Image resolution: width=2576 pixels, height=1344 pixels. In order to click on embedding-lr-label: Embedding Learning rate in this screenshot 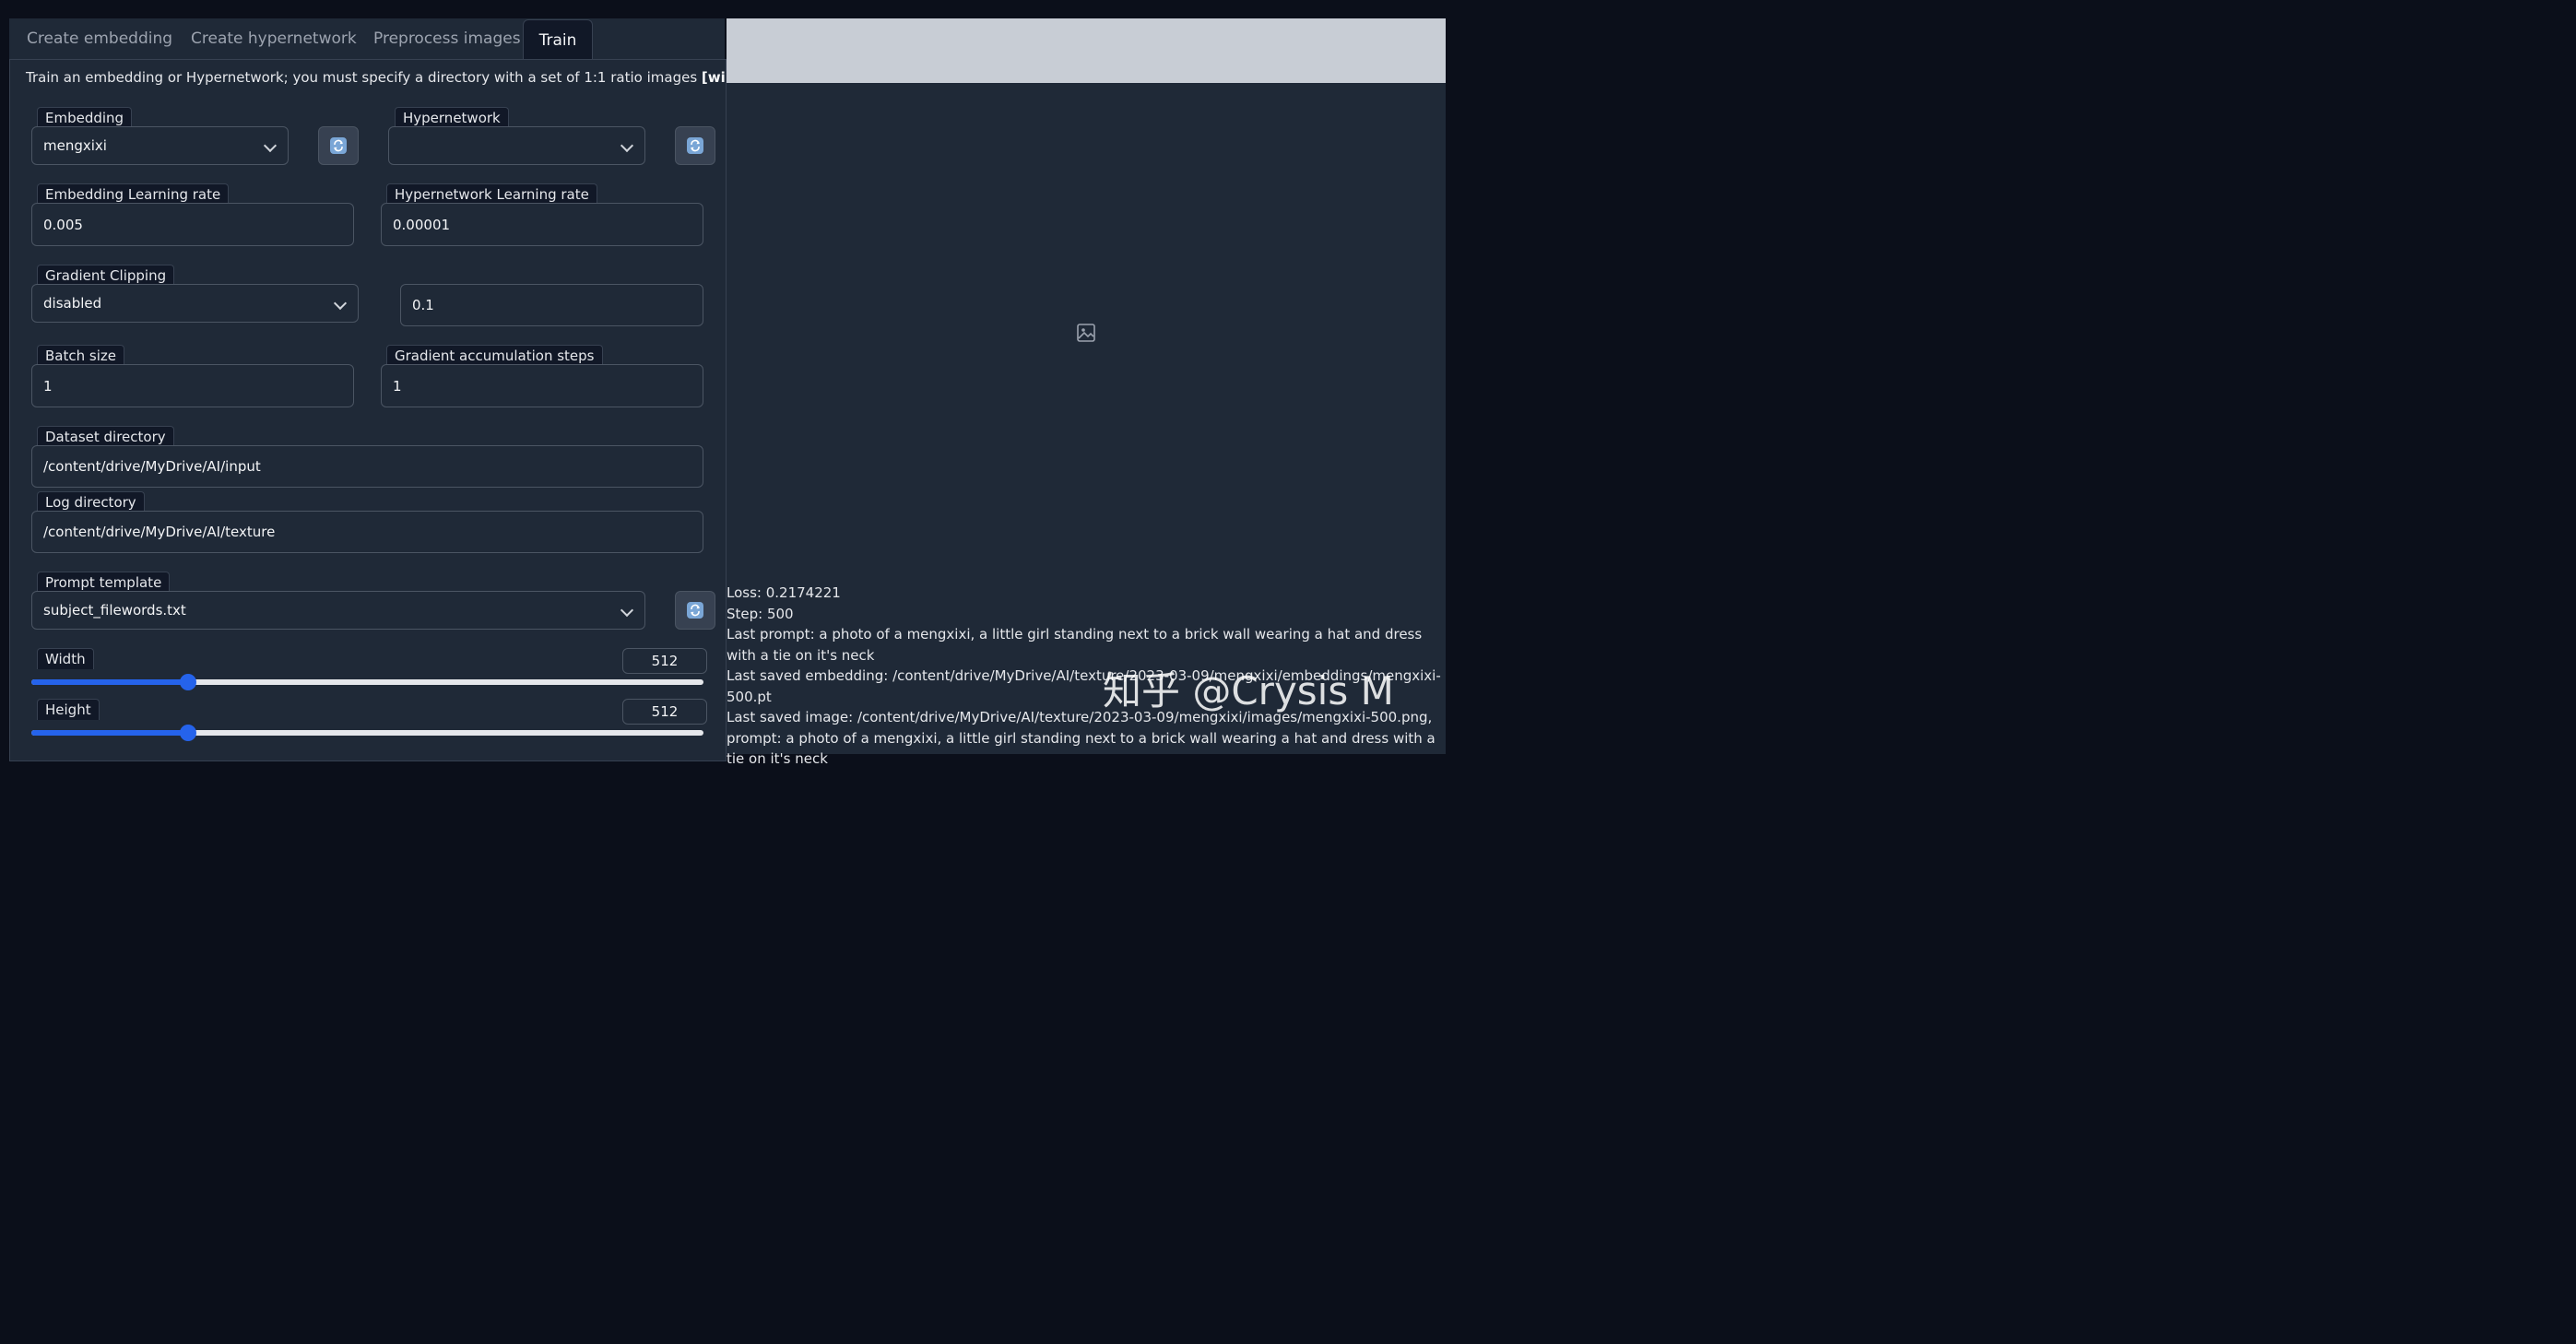, I will do `click(133, 194)`.